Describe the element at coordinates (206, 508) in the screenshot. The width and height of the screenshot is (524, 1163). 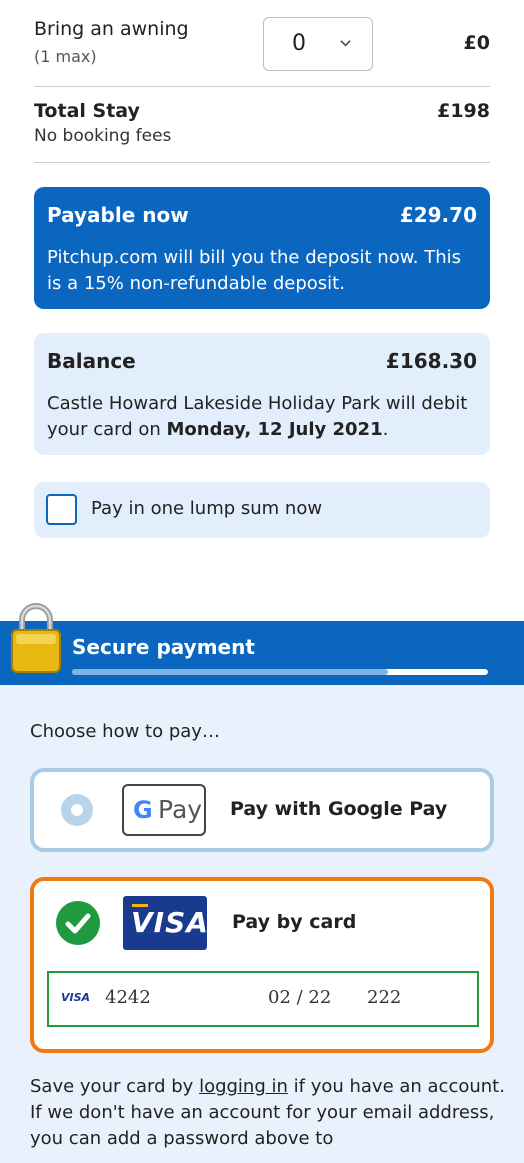
I see `lump-sum-label: Pay in one lump sum now` at that location.